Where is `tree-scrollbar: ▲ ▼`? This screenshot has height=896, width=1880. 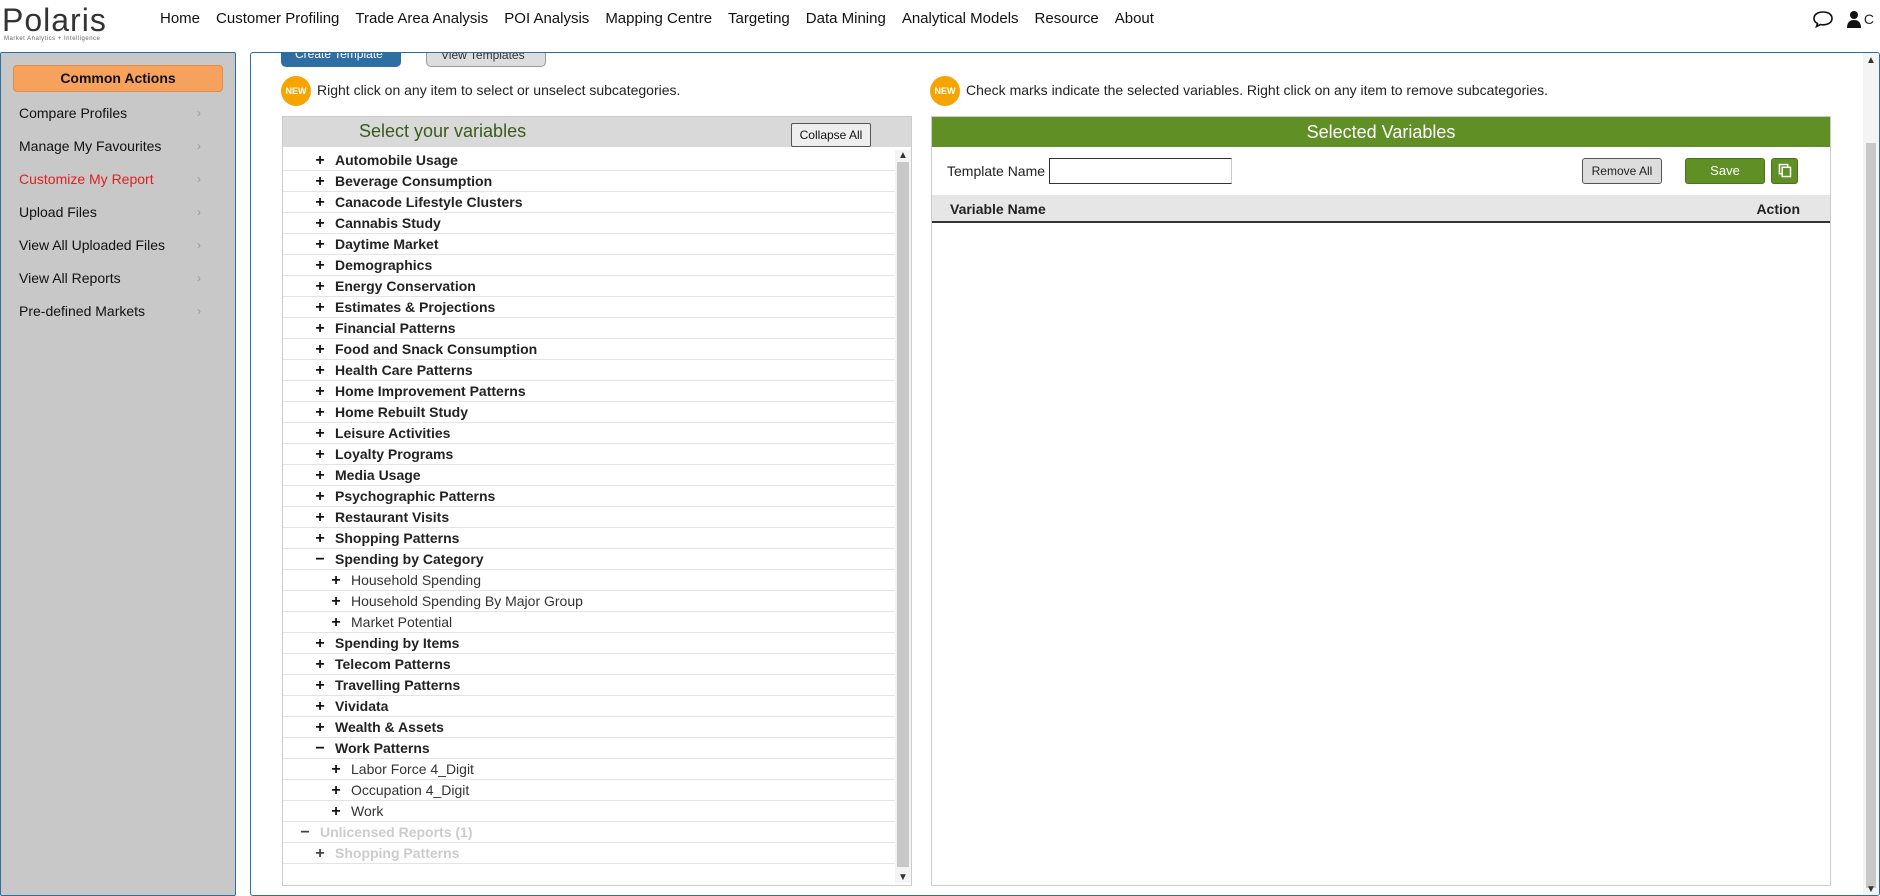
tree-scrollbar: ▲ ▼ is located at coordinates (903, 516).